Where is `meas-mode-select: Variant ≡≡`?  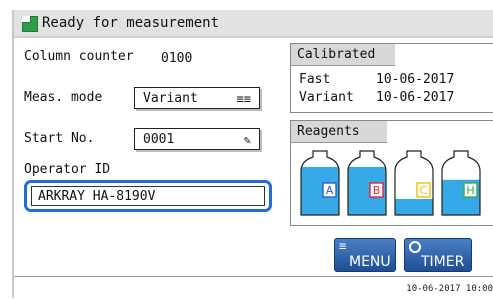 meas-mode-select: Variant ≡≡ is located at coordinates (197, 98).